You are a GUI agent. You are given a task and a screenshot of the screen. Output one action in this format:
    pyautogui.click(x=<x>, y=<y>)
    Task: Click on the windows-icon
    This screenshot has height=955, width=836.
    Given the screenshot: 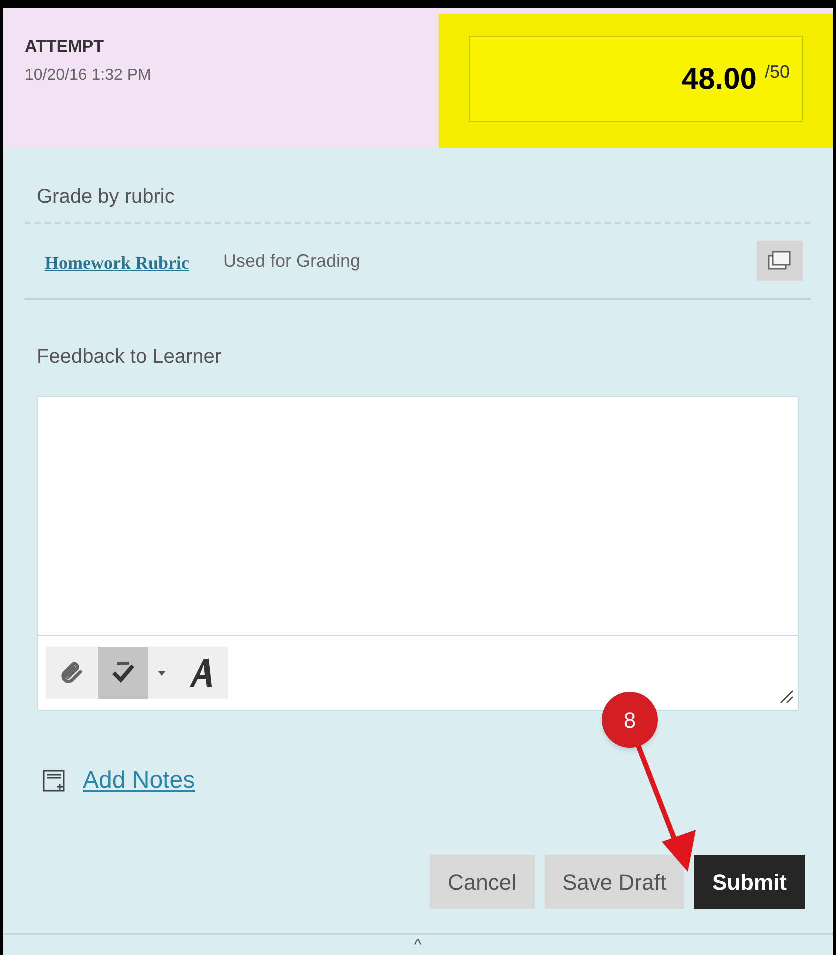 What is the action you would take?
    pyautogui.click(x=780, y=261)
    